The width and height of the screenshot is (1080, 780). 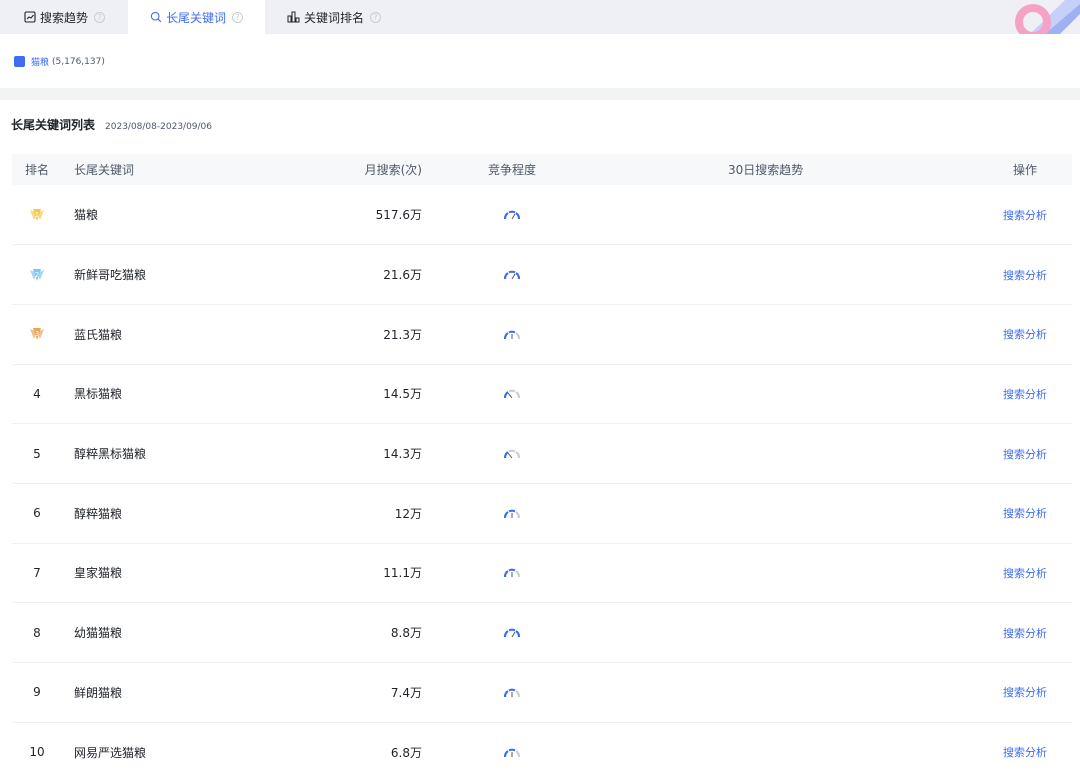 What do you see at coordinates (342, 215) in the screenshot?
I see `volume-cell: 517.6万` at bounding box center [342, 215].